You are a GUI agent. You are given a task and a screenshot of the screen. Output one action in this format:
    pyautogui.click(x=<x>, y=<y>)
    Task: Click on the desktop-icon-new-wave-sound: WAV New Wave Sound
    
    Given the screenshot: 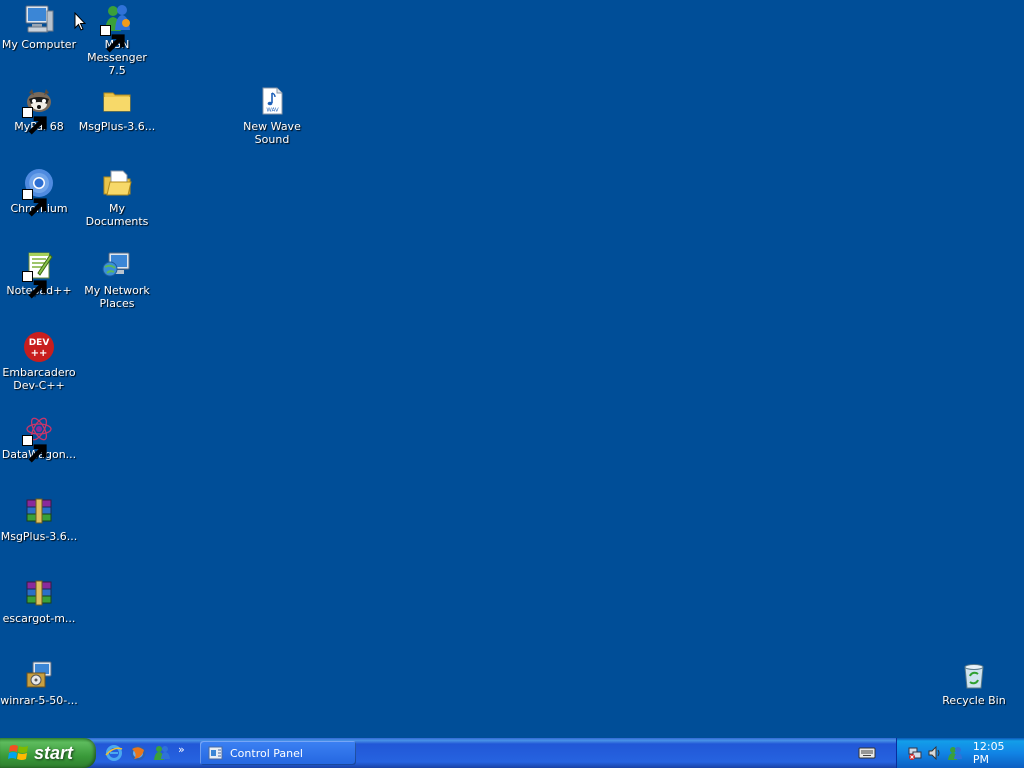 What is the action you would take?
    pyautogui.click(x=272, y=115)
    